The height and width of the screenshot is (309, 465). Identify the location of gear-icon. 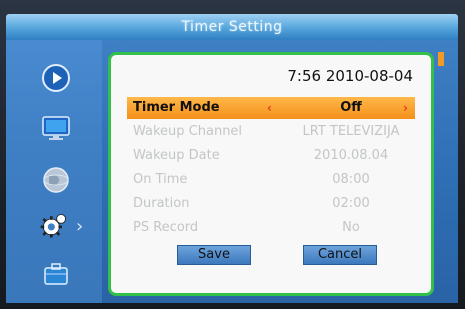
(54, 226).